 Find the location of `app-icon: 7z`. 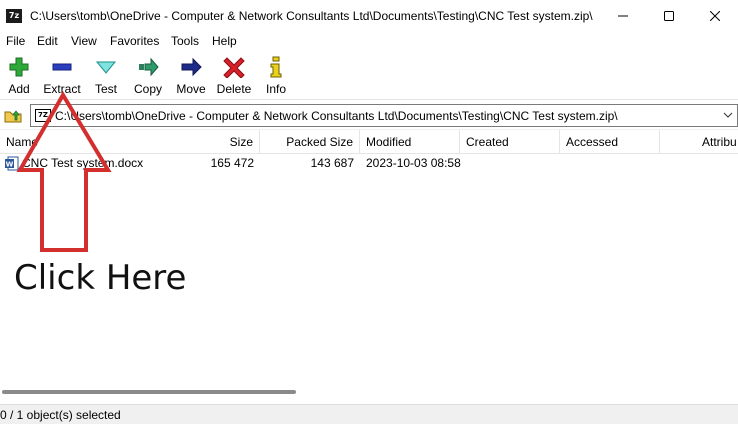

app-icon: 7z is located at coordinates (14, 16).